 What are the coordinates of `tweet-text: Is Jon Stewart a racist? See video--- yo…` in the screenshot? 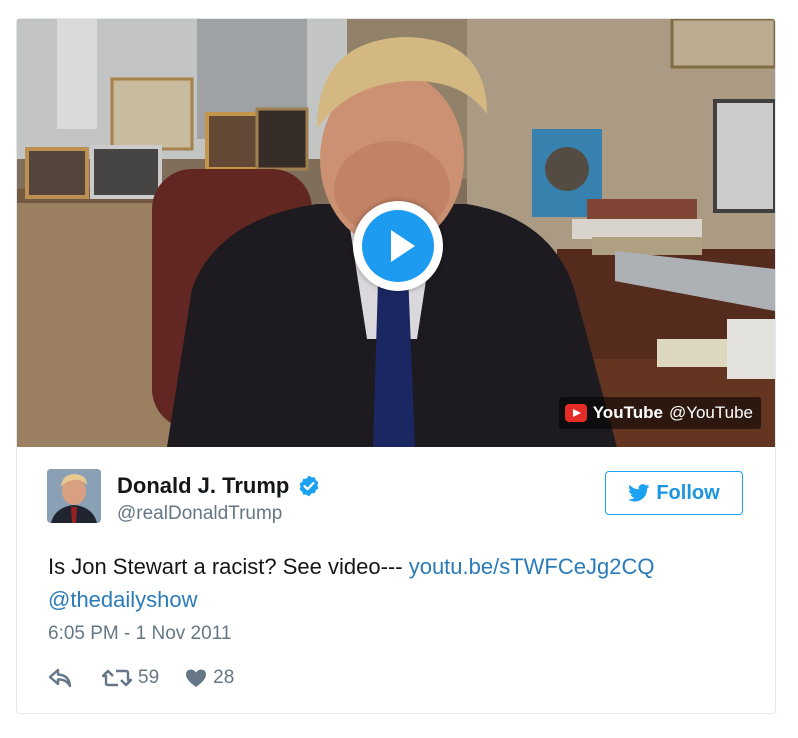 It's located at (398, 583).